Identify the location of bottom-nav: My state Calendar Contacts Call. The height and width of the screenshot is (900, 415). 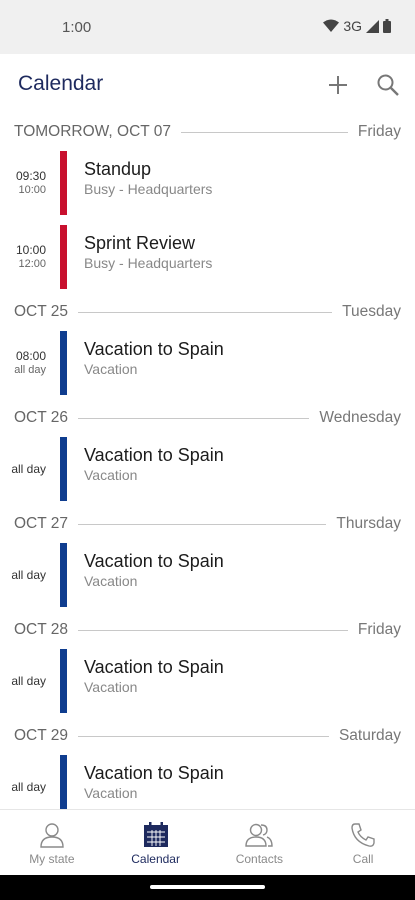
(207, 842).